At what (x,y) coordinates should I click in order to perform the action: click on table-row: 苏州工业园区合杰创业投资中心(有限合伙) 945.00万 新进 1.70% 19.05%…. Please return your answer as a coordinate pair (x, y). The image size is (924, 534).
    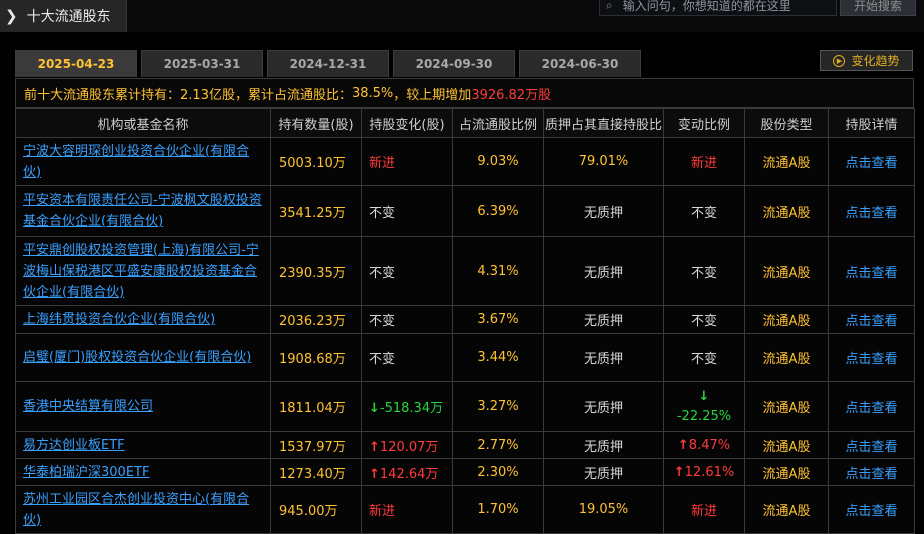
    Looking at the image, I should click on (465, 509).